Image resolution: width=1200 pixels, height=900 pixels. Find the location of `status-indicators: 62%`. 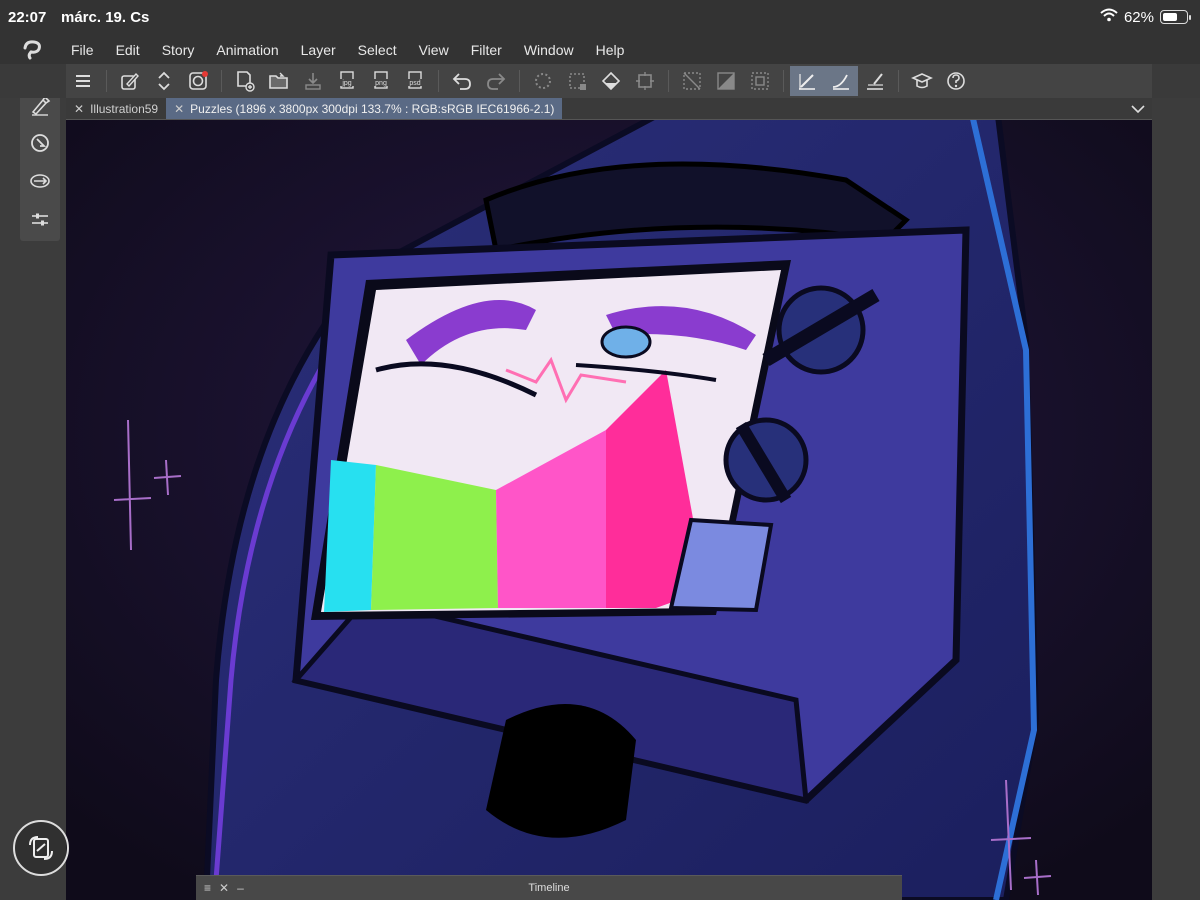

status-indicators: 62% is located at coordinates (1145, 17).